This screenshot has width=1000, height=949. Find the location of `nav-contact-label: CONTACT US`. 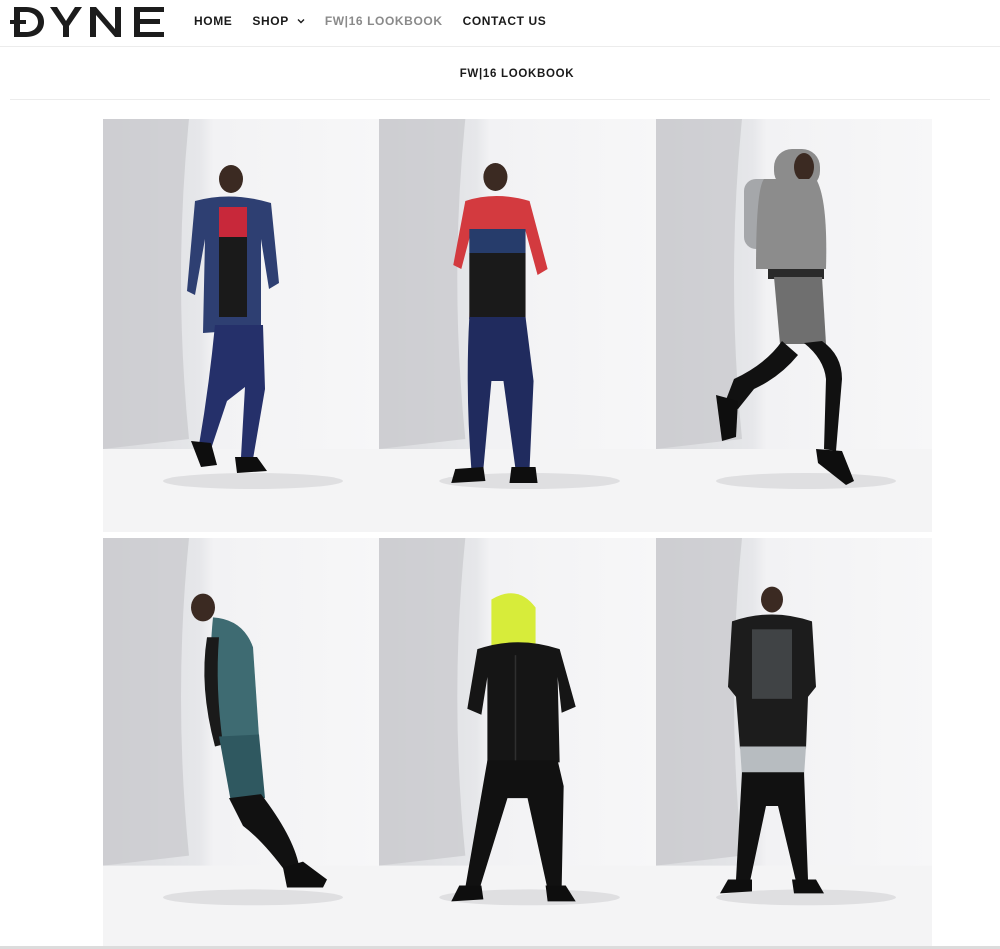

nav-contact-label: CONTACT US is located at coordinates (504, 21).